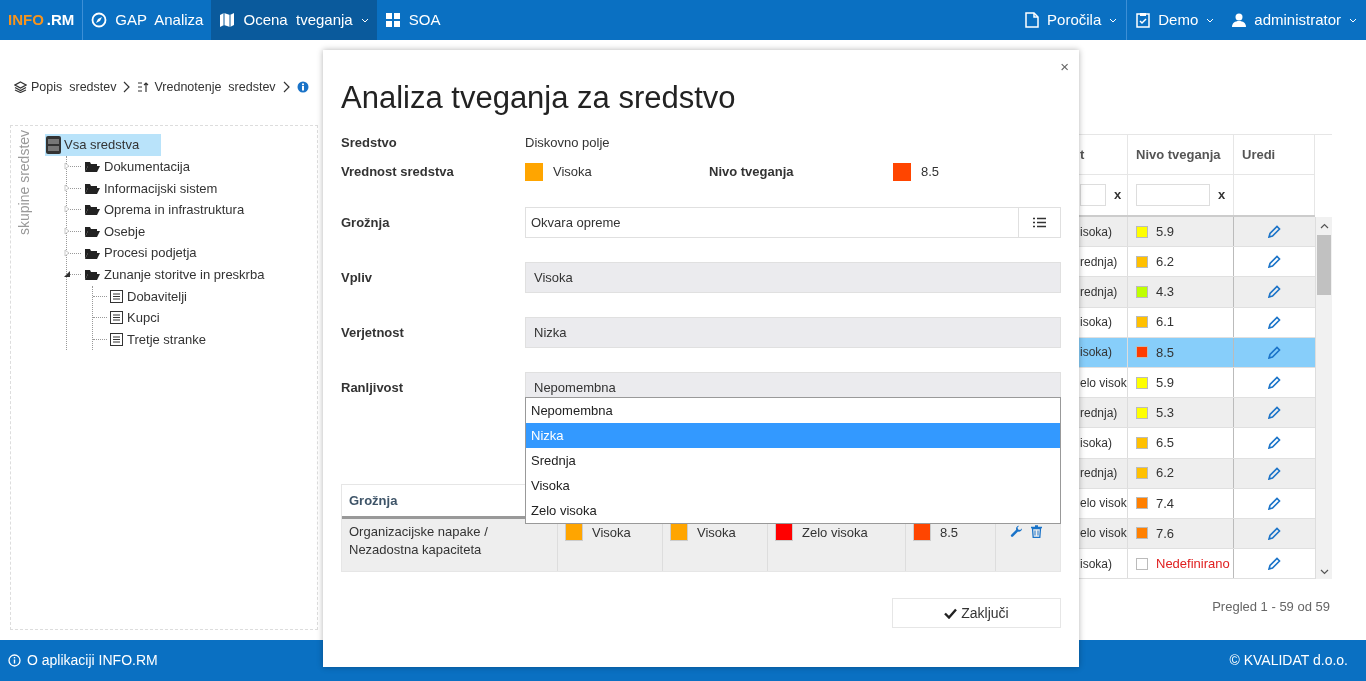 The image size is (1366, 681). I want to click on risk-level-value: 6.5, so click(1165, 443).